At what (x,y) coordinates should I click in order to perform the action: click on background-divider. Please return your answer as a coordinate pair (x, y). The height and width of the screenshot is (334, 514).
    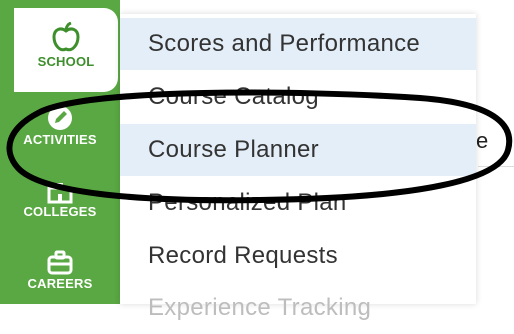
    Looking at the image, I should click on (496, 166).